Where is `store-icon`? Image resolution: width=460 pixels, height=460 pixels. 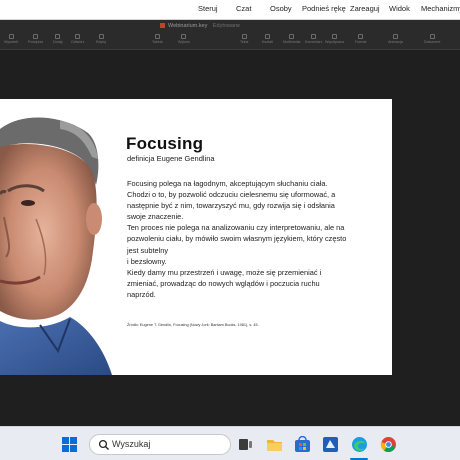 store-icon is located at coordinates (302, 444).